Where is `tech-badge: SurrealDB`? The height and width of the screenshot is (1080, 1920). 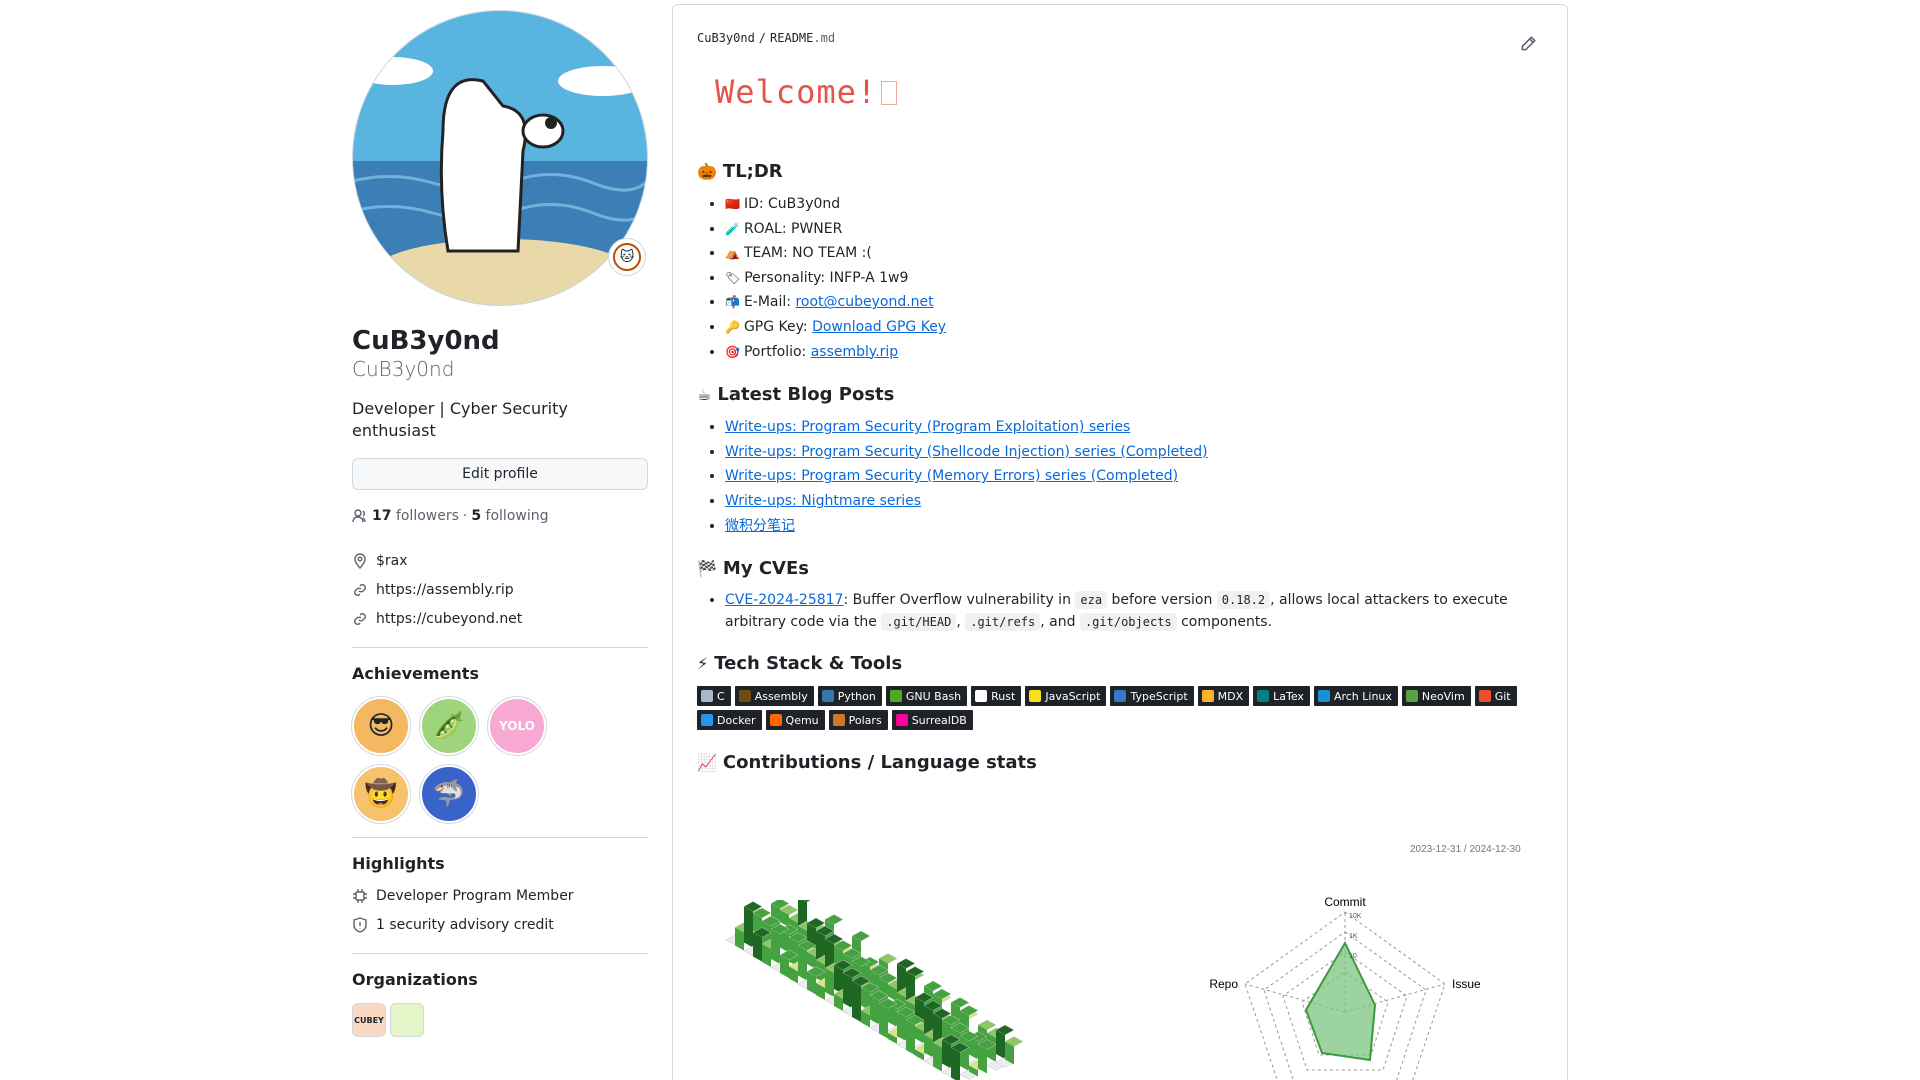
tech-badge: SurrealDB is located at coordinates (932, 720).